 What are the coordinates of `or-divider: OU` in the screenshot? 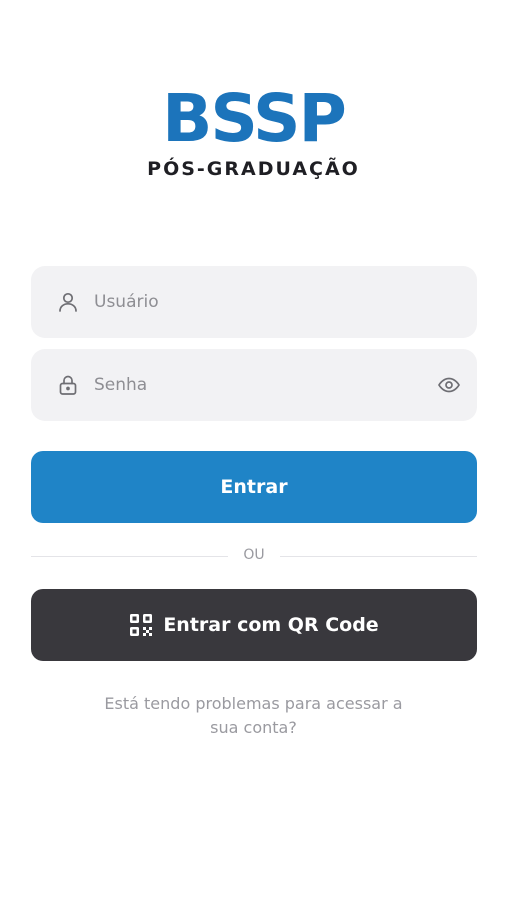 It's located at (254, 556).